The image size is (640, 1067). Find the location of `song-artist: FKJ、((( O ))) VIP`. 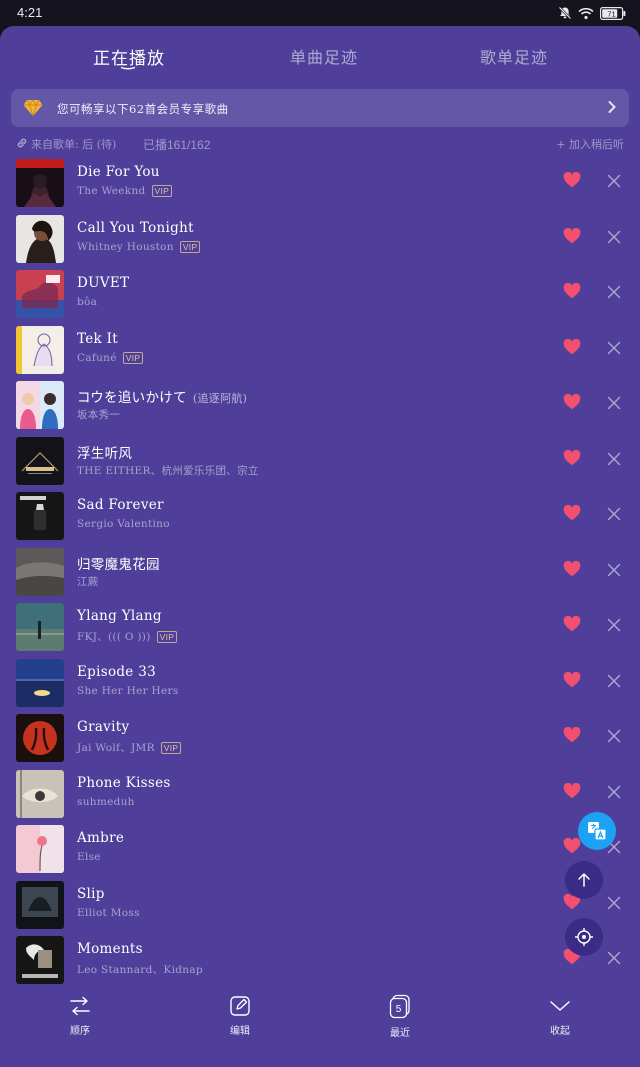

song-artist: FKJ、((( O ))) VIP is located at coordinates (127, 636).